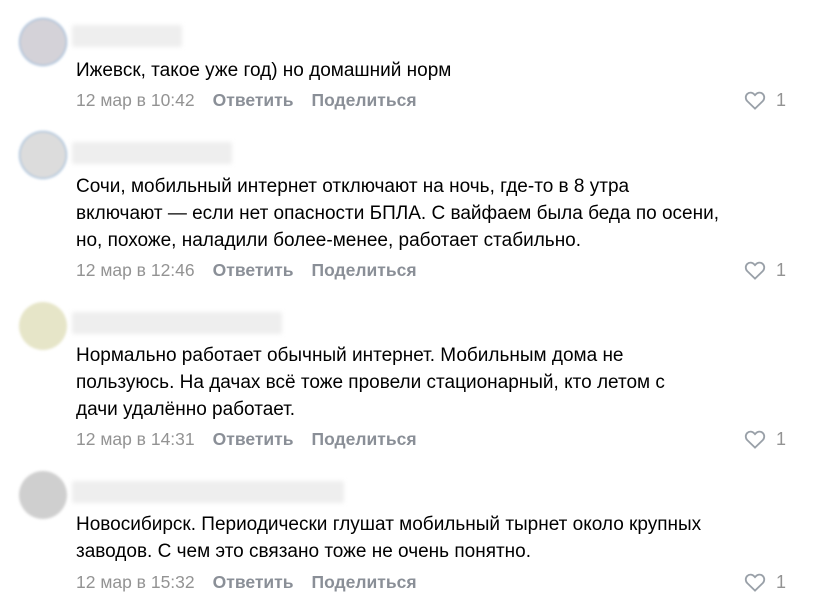  What do you see at coordinates (135, 582) in the screenshot?
I see `comment-date: 12 мар в 15:32` at bounding box center [135, 582].